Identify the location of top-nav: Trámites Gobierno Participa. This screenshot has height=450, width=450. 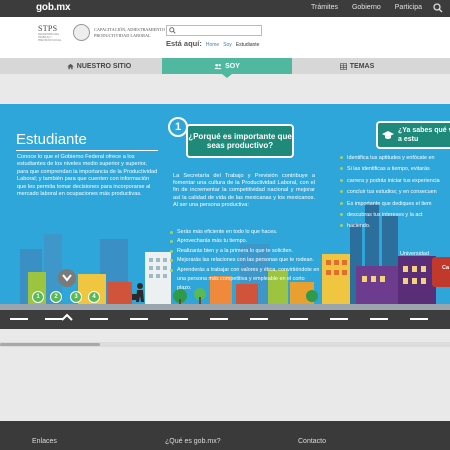
(366, 7).